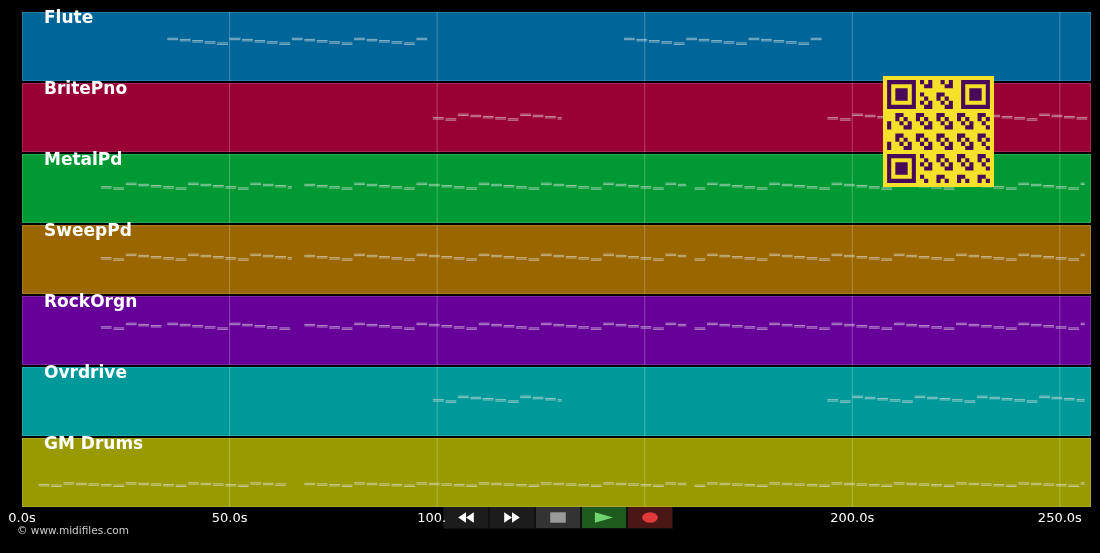 The width and height of the screenshot is (1100, 553). I want to click on copyright-text: © www.midifiles.com, so click(73, 530).